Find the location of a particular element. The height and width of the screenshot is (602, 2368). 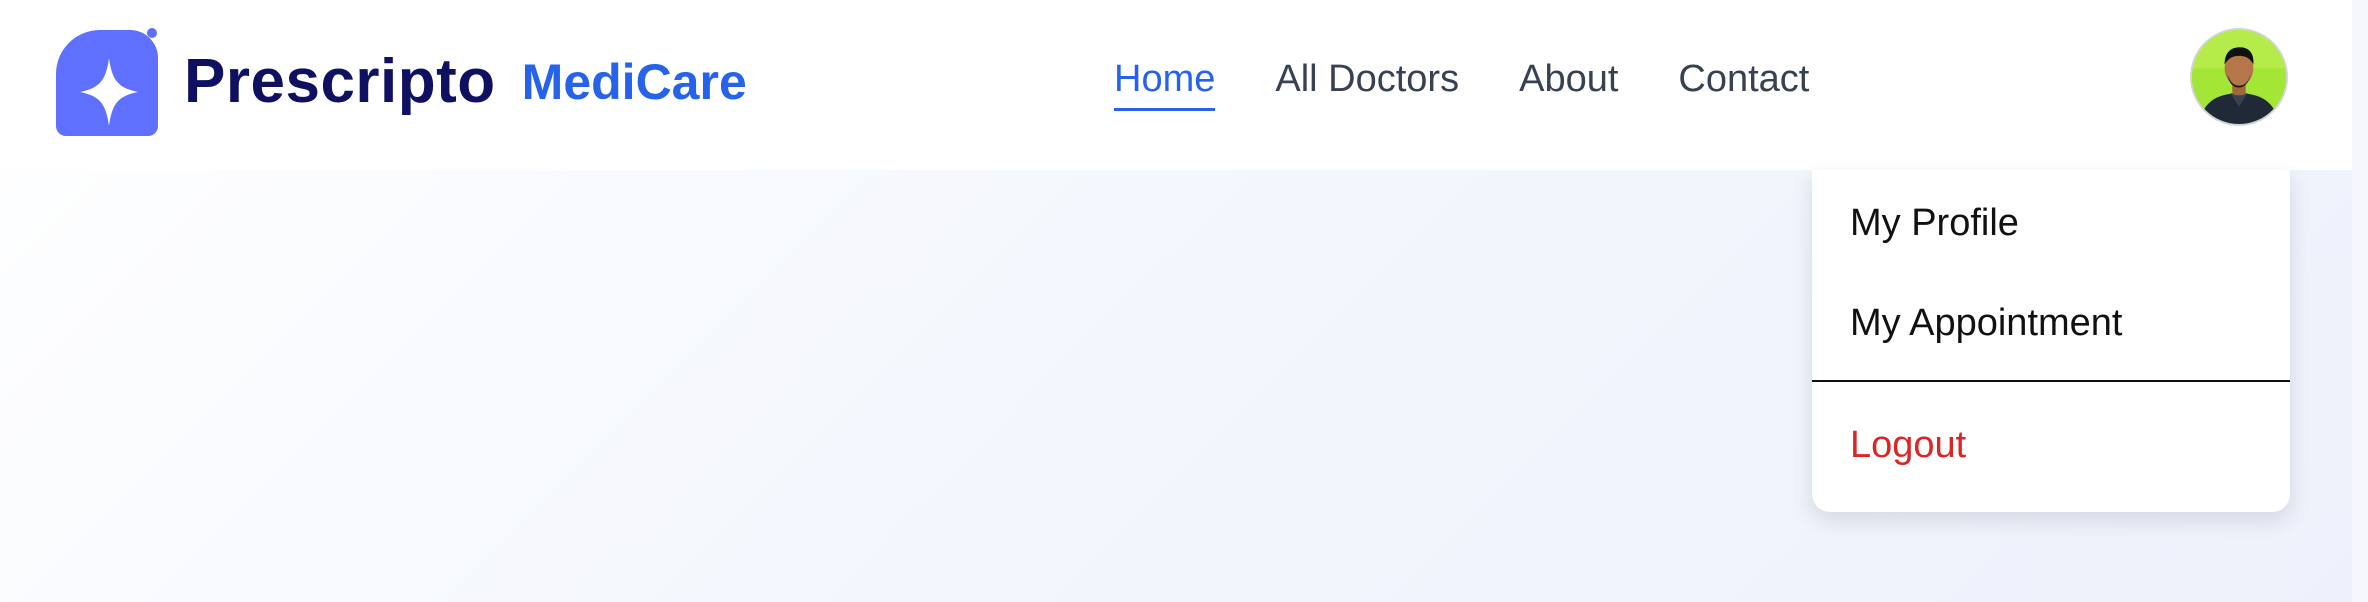

nav-link-home: Home is located at coordinates (1165, 81).